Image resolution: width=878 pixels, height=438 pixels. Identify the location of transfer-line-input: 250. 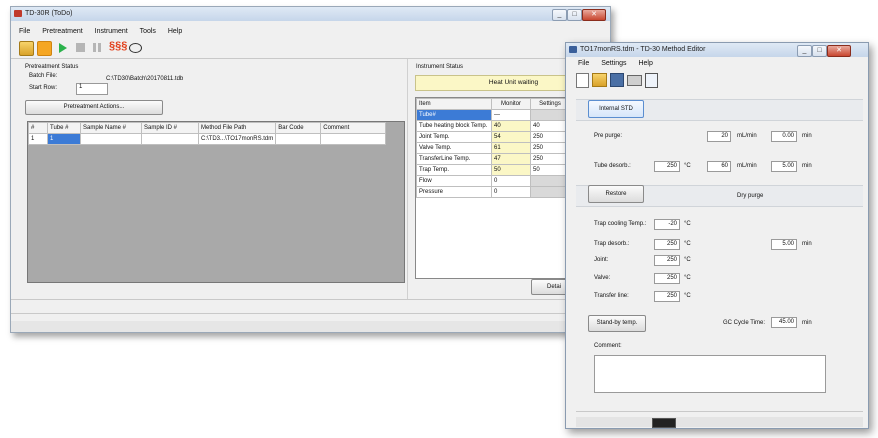
(667, 296).